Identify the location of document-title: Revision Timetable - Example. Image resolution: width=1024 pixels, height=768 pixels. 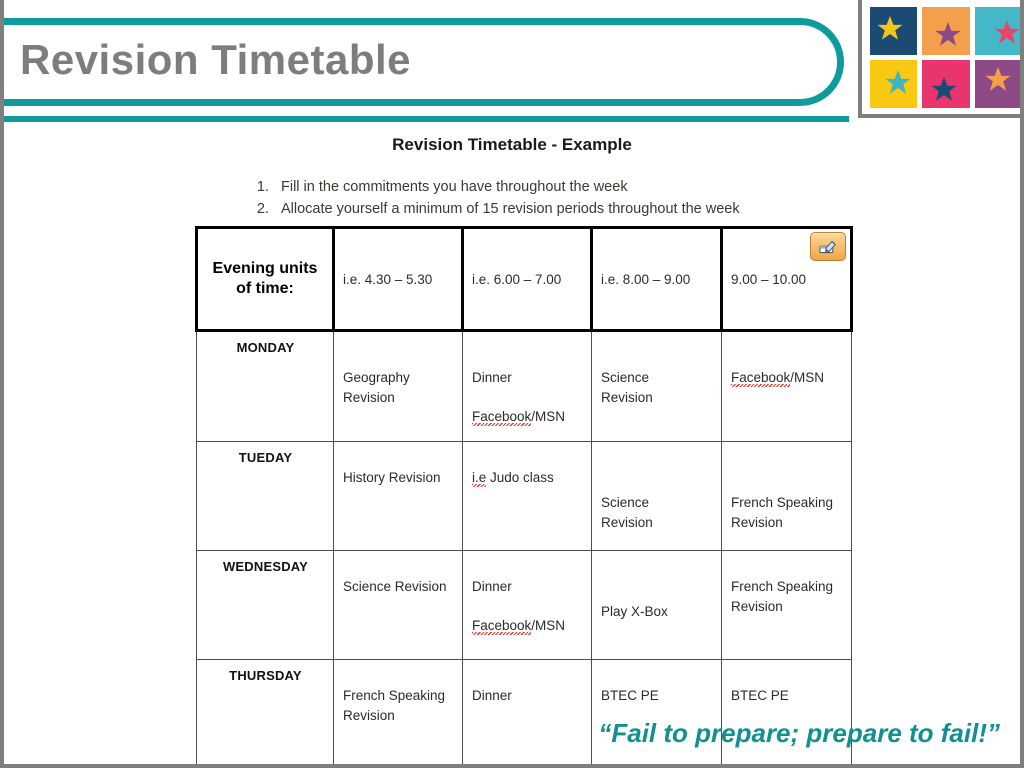
(512, 144).